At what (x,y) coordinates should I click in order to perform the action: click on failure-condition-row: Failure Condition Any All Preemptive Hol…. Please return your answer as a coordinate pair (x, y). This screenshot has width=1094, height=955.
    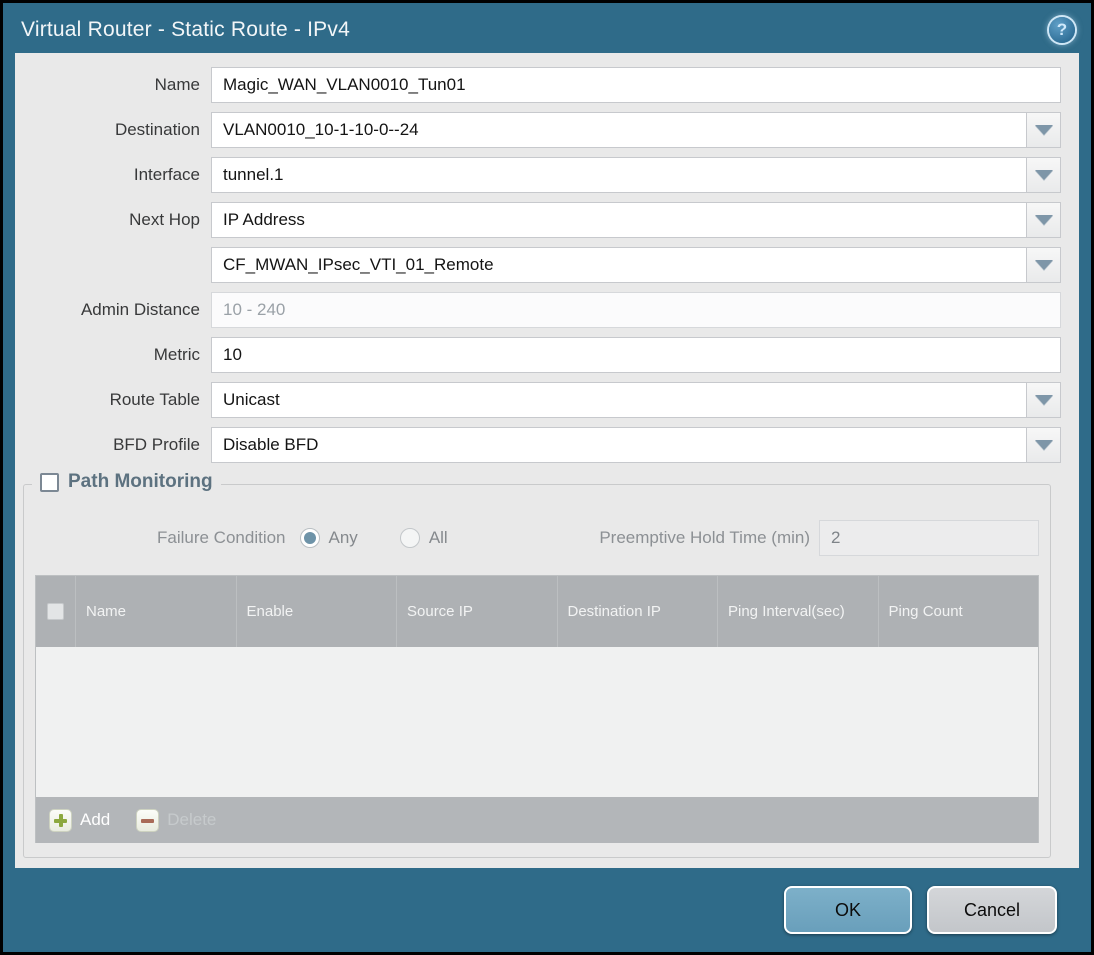
    Looking at the image, I should click on (537, 538).